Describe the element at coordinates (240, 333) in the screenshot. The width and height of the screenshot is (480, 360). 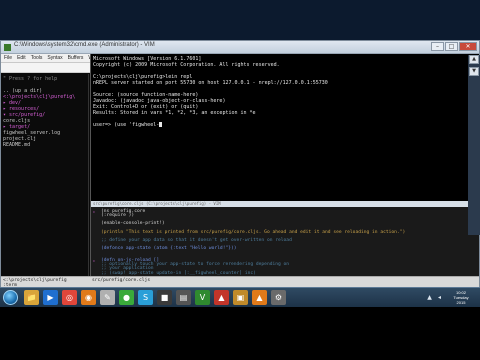
I see `letterbox` at that location.